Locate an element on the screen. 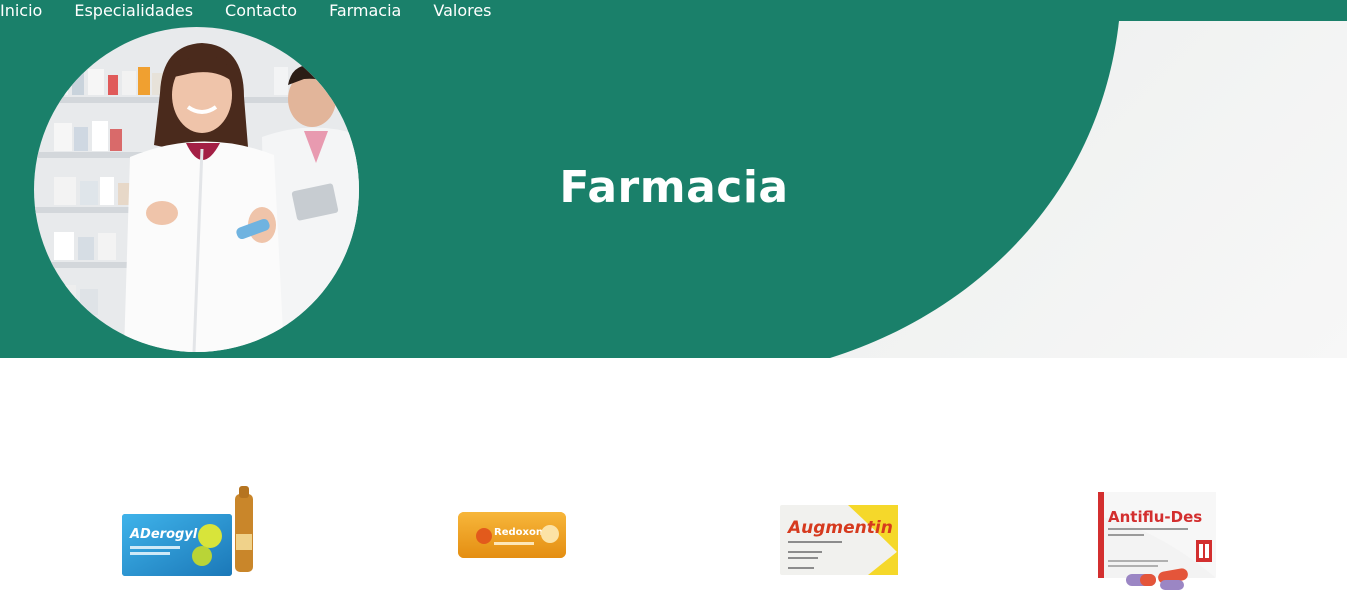 Image resolution: width=1347 pixels, height=596 pixels. product-card-augmentin: Augmentin is located at coordinates (839, 541).